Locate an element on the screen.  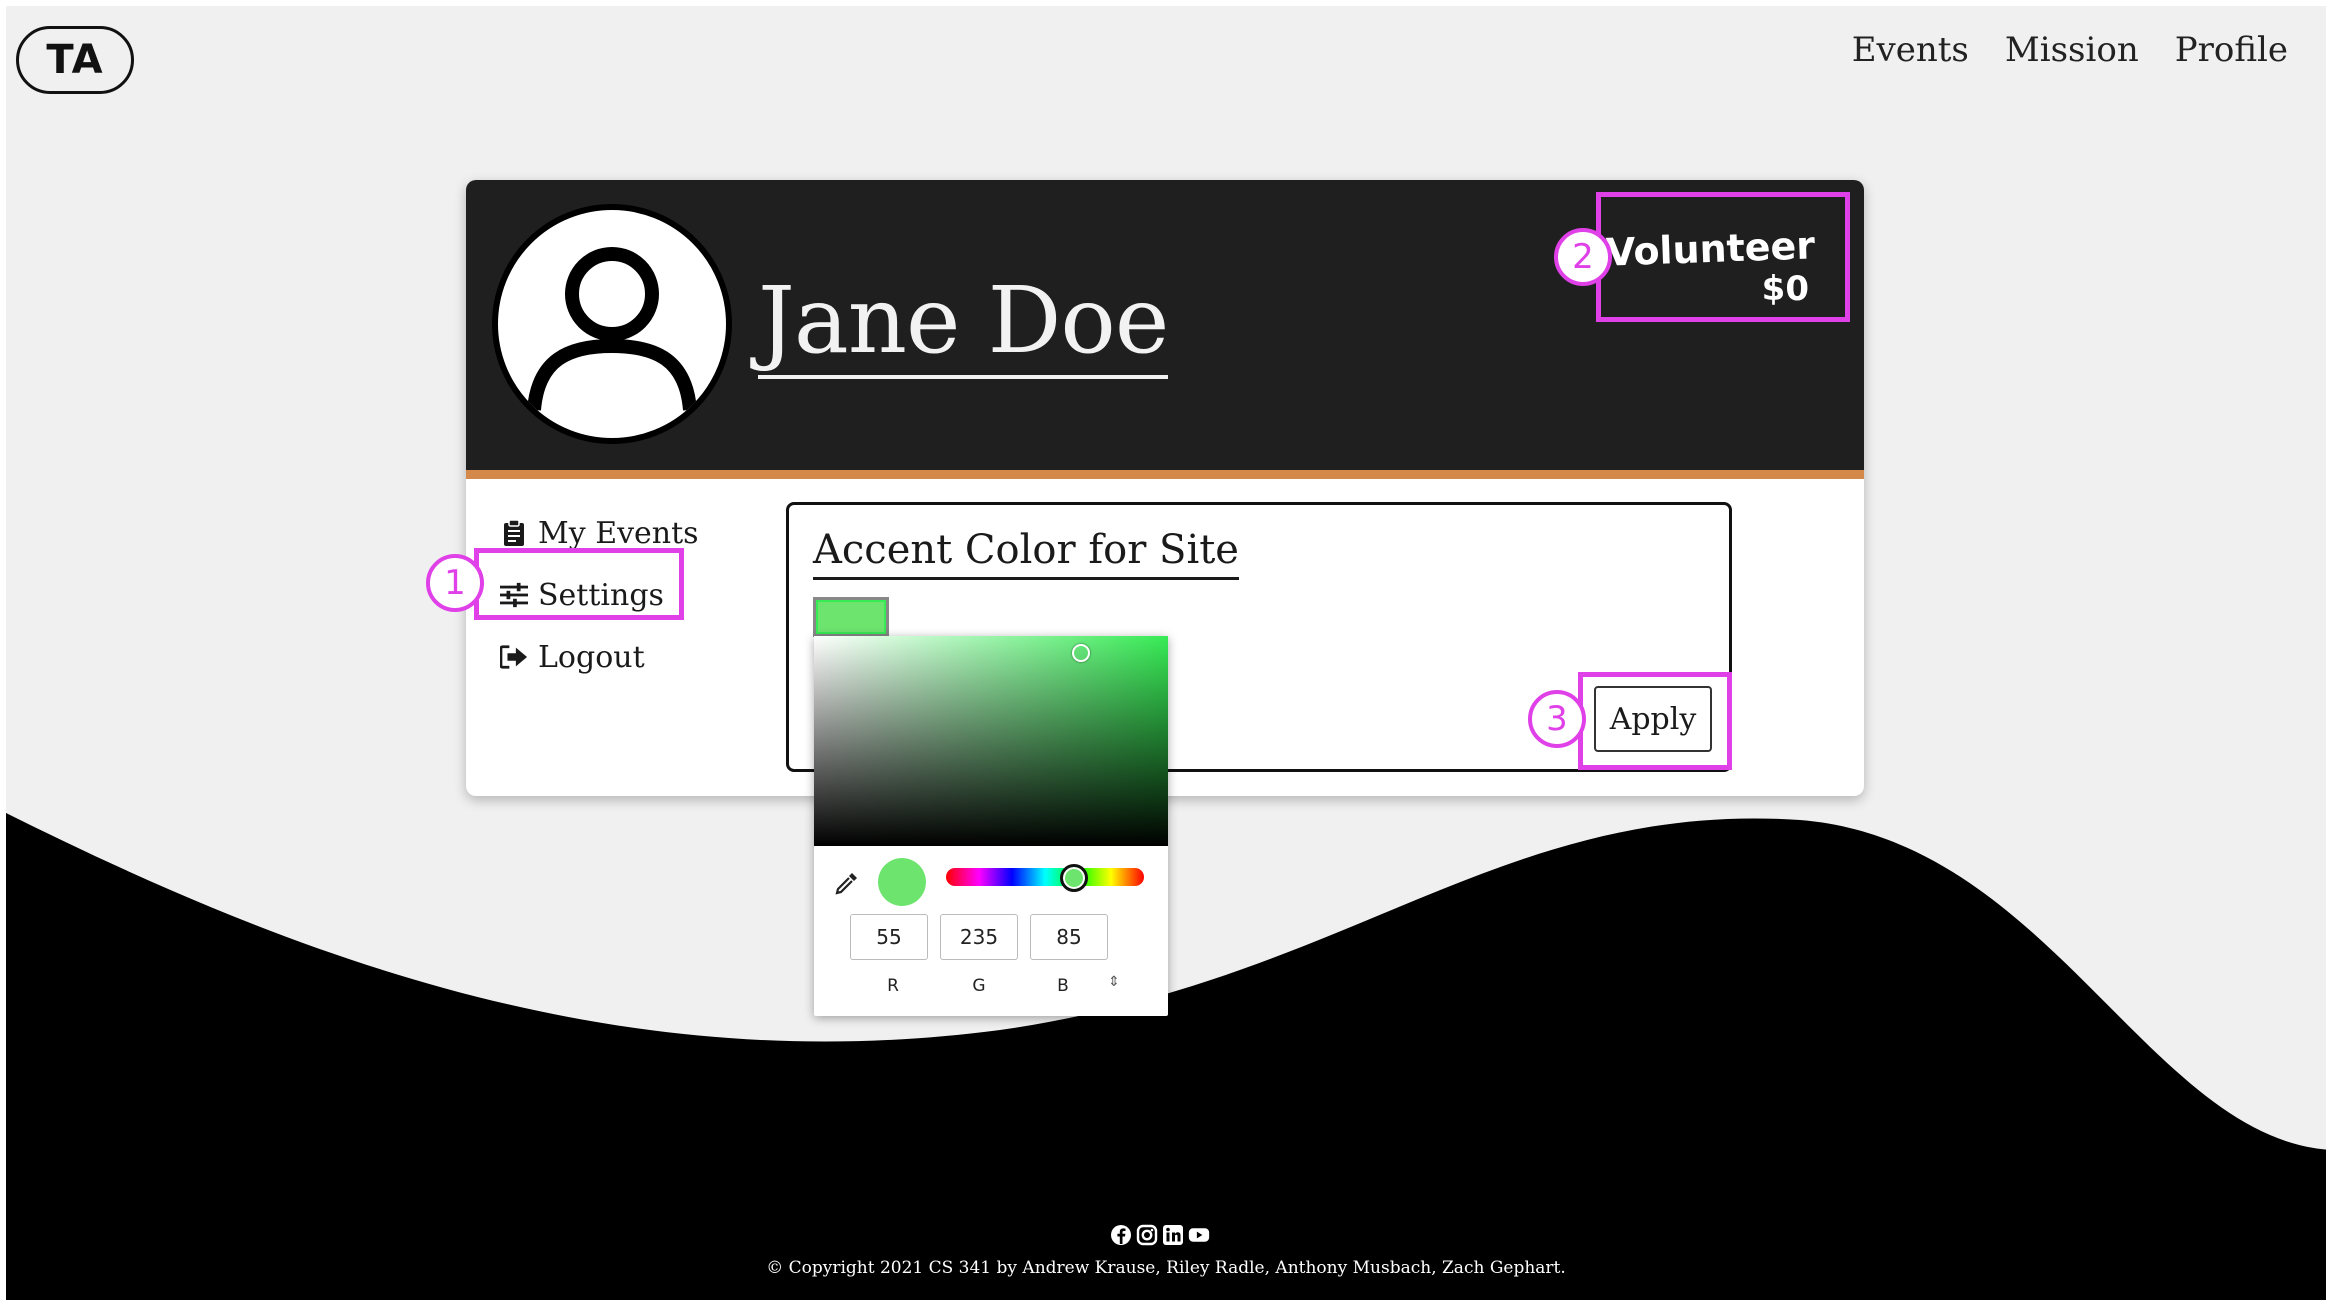
role-title: Volunteer is located at coordinates (1710, 249).